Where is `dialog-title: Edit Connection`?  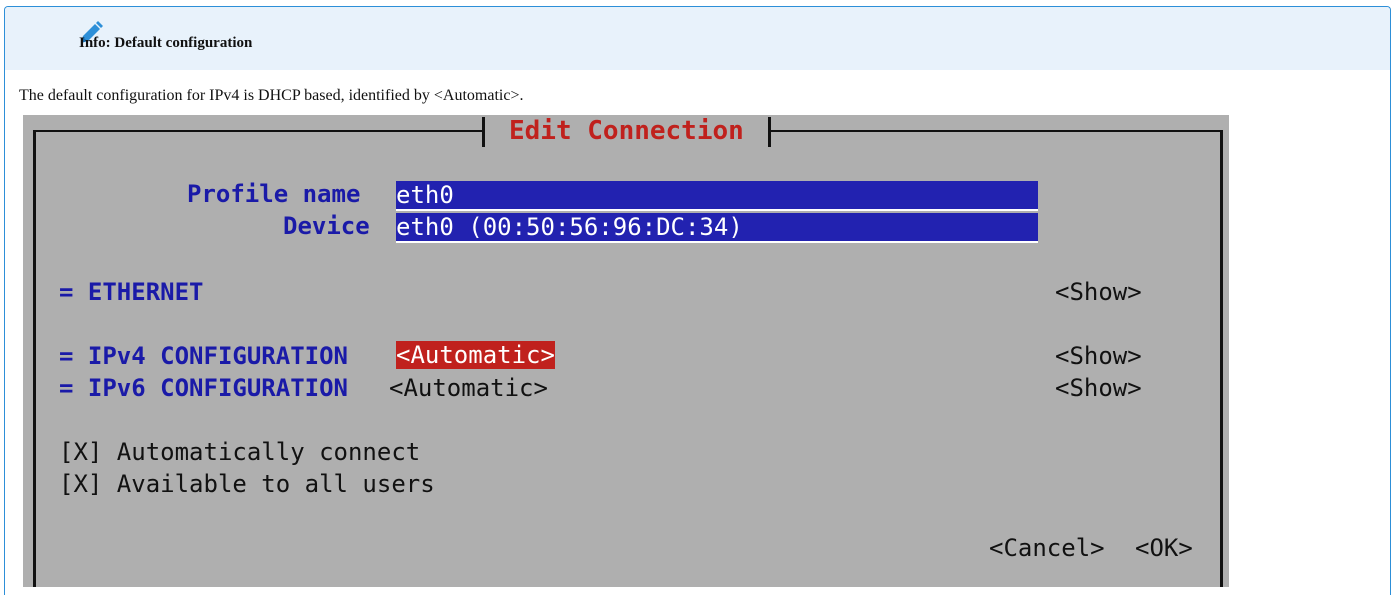
dialog-title: Edit Connection is located at coordinates (626, 132).